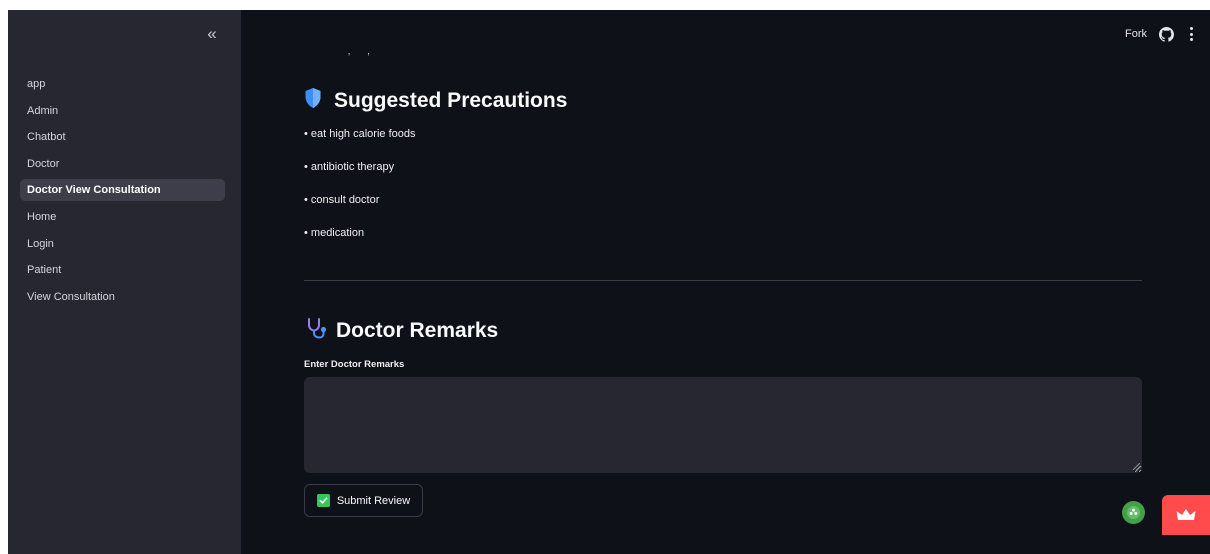 The image size is (1210, 554). I want to click on collapse-sidebar-button: «, so click(212, 34).